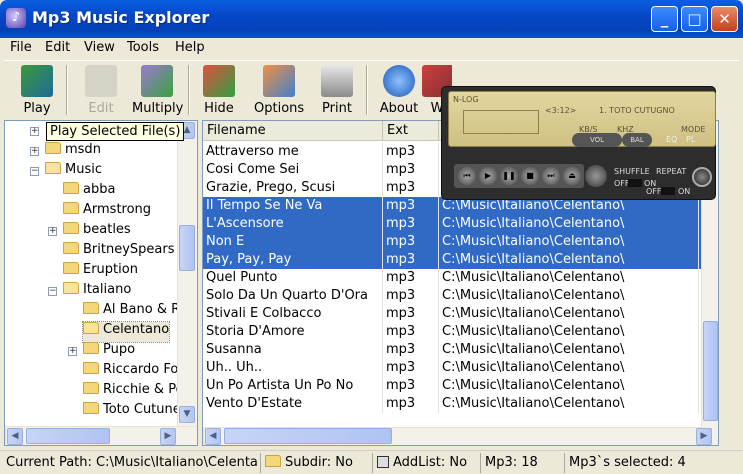  Describe the element at coordinates (724, 19) in the screenshot. I see `close-button: ✕` at that location.